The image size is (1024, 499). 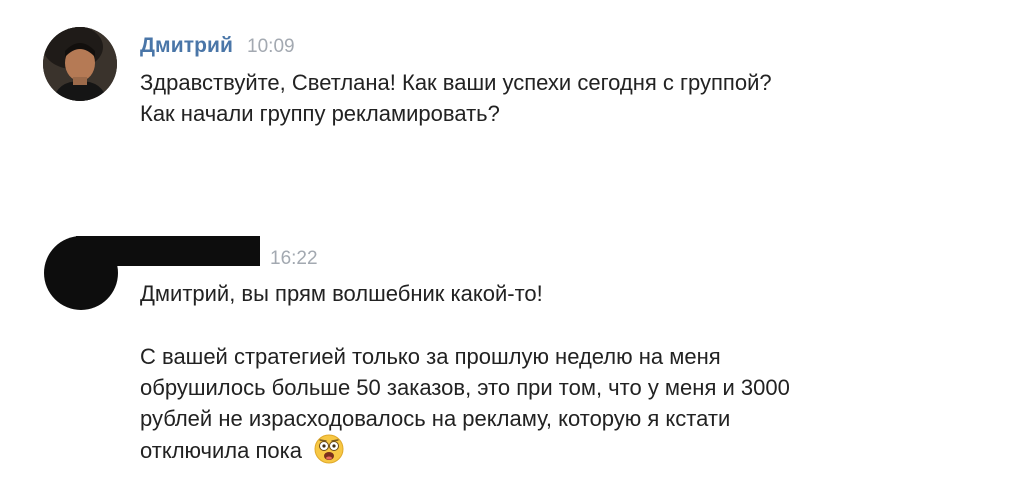 What do you see at coordinates (168, 251) in the screenshot?
I see `author-name-redacted` at bounding box center [168, 251].